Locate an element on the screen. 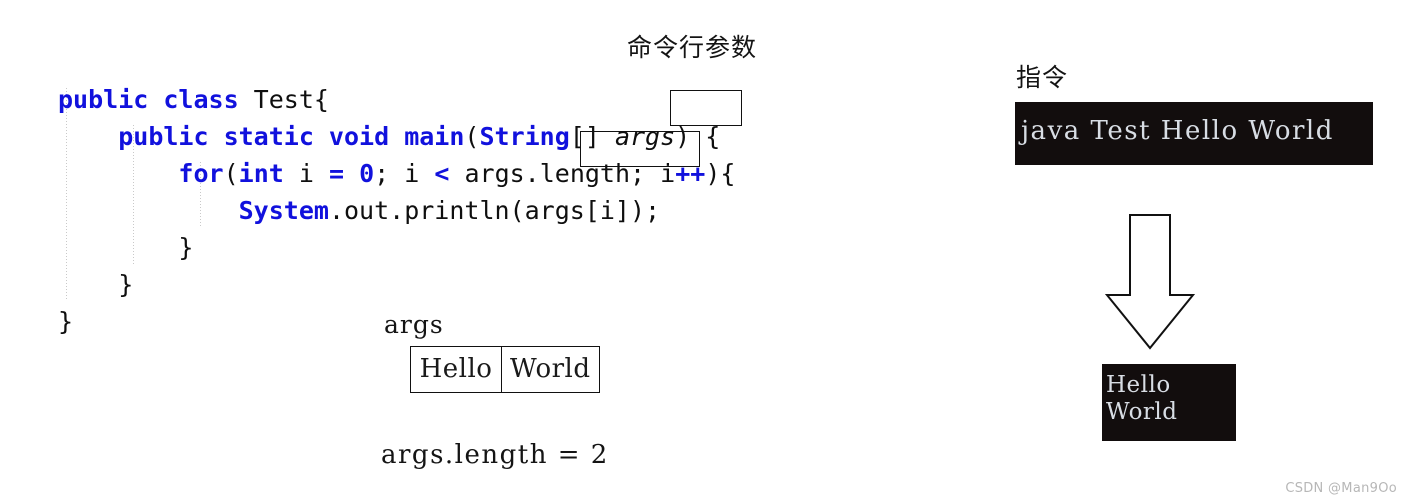  terminal-command: java Test Hello World is located at coordinates (1194, 133).